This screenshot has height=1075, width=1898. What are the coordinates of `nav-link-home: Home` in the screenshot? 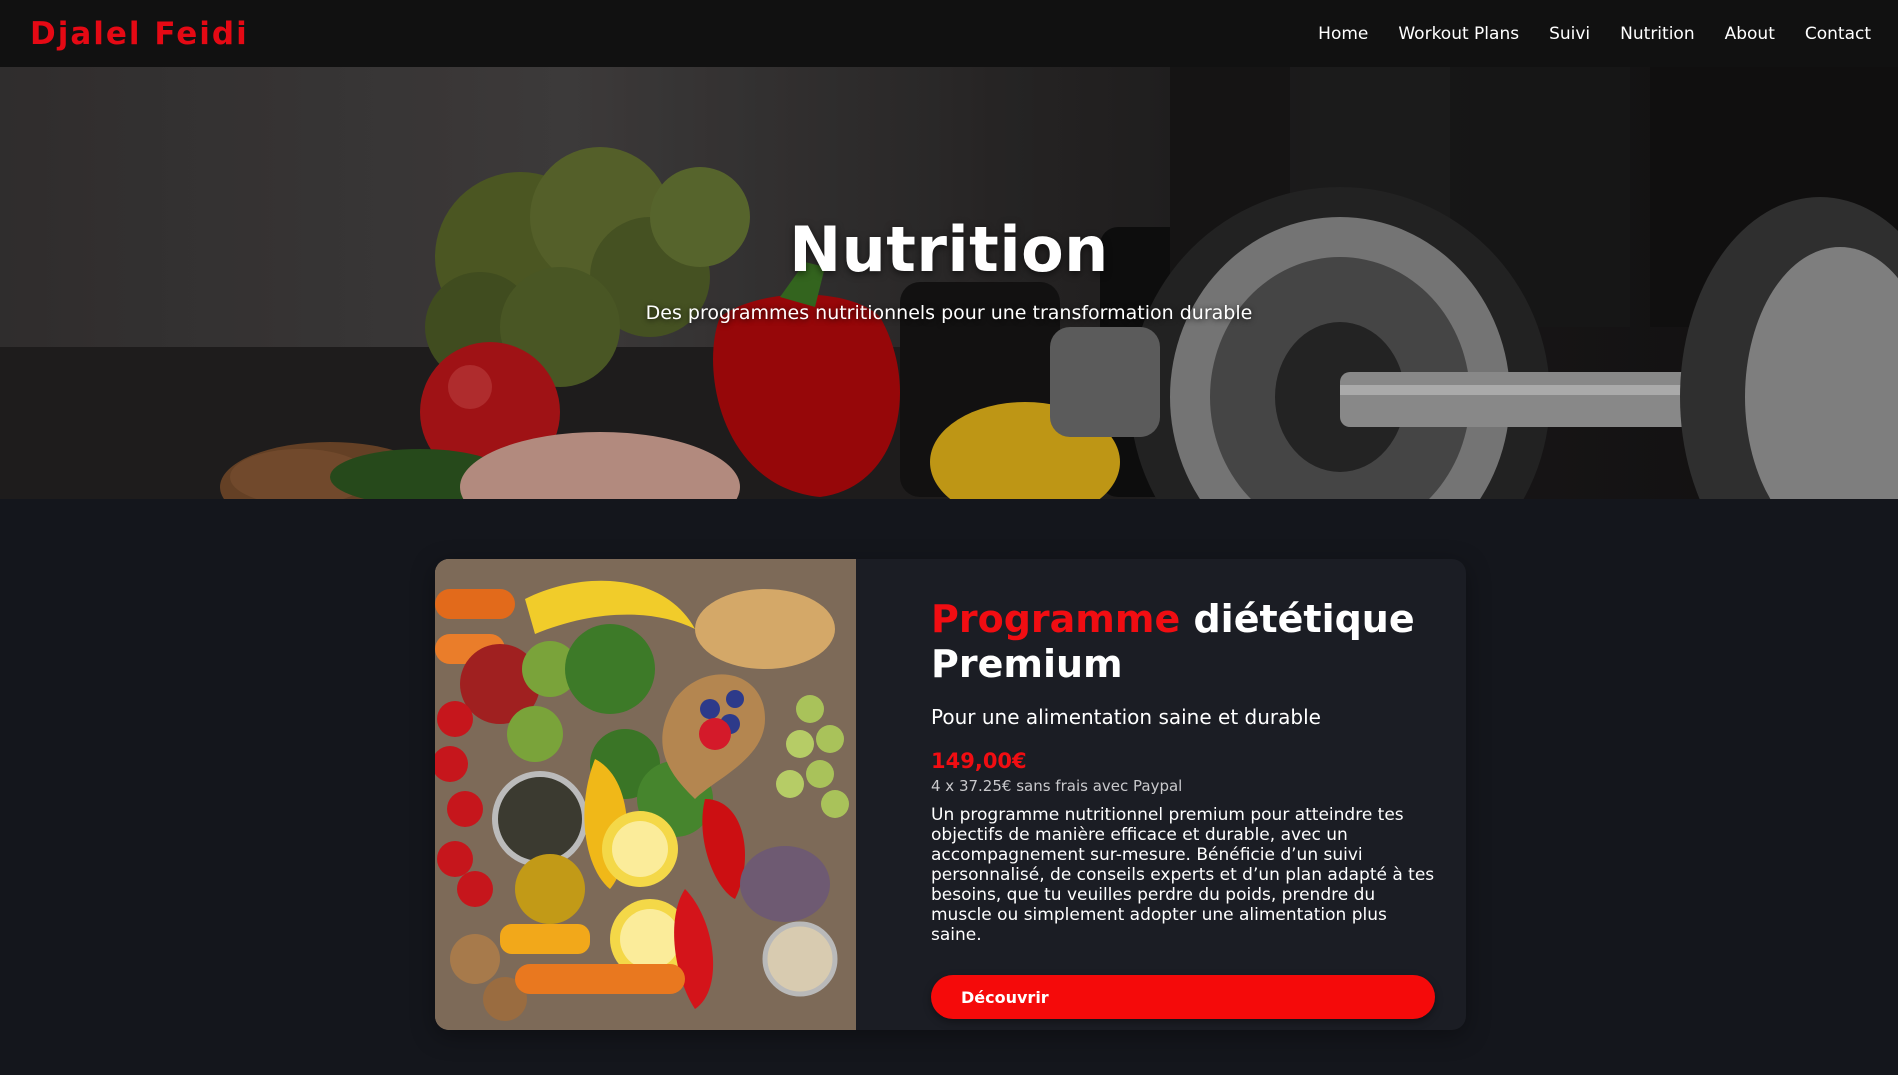 It's located at (1343, 34).